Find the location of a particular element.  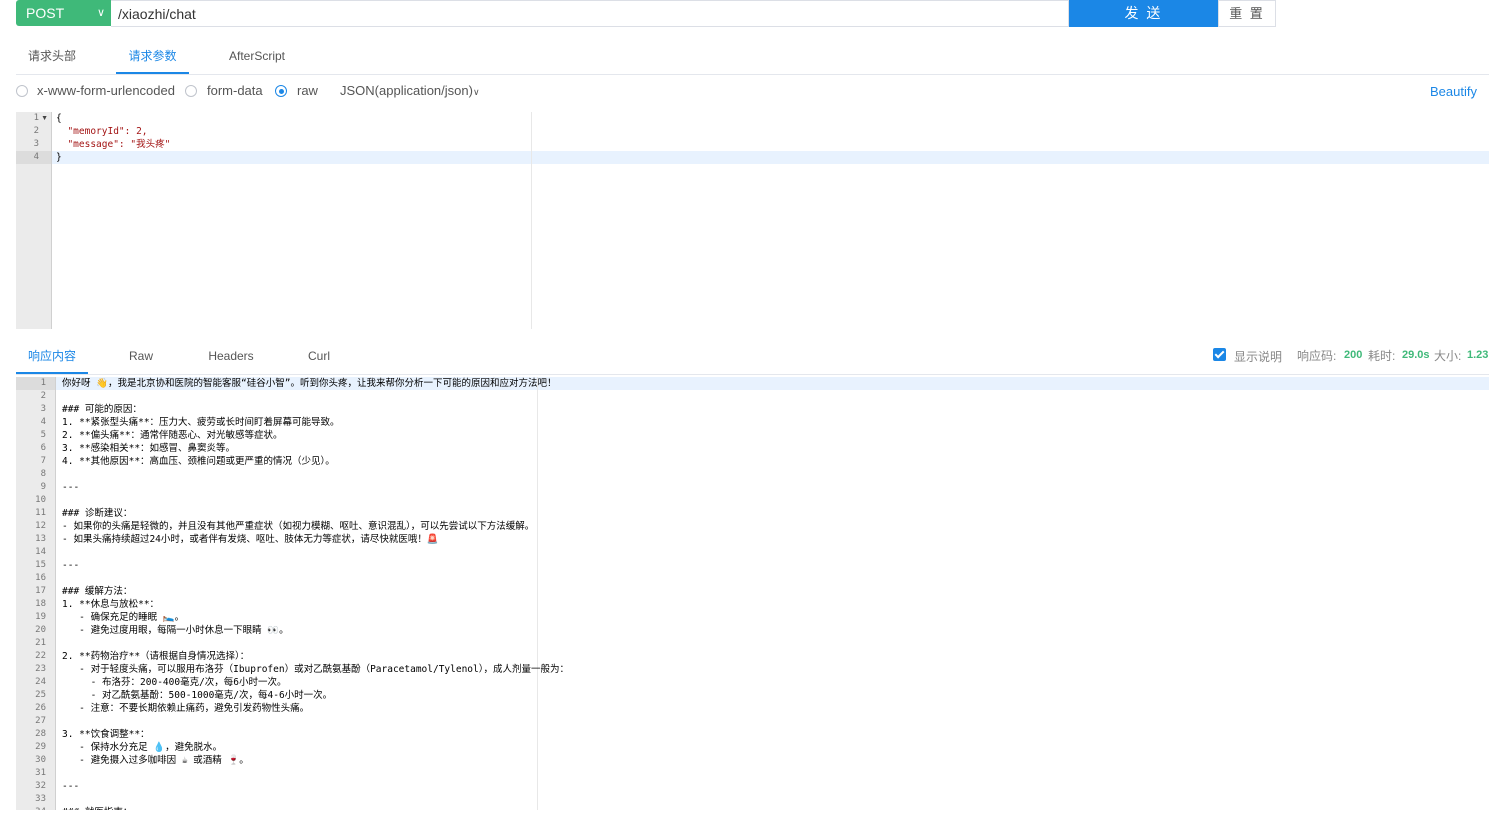

line-number: 6 is located at coordinates (43, 448).